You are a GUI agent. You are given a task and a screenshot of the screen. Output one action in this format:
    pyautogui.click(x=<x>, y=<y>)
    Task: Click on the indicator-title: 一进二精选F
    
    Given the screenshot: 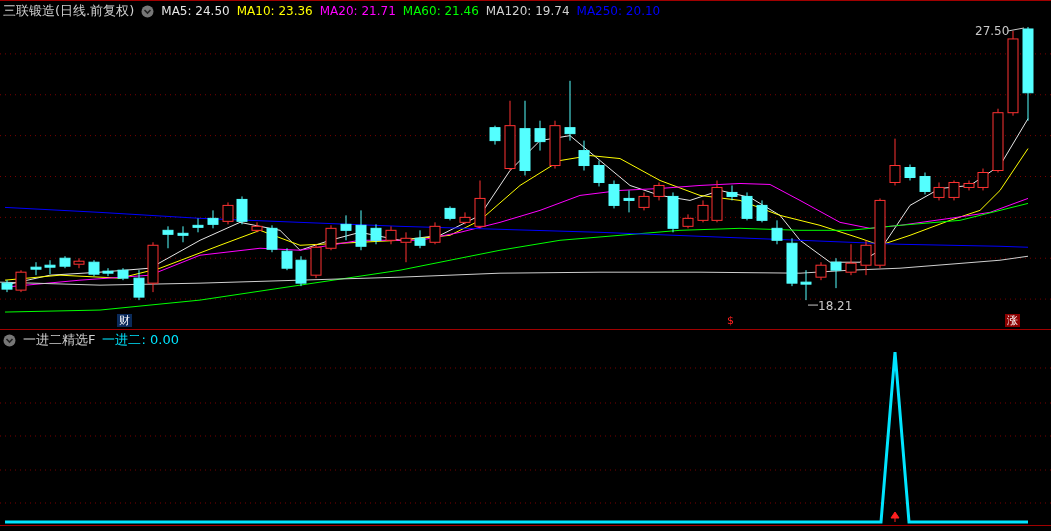 What is the action you would take?
    pyautogui.click(x=59, y=340)
    